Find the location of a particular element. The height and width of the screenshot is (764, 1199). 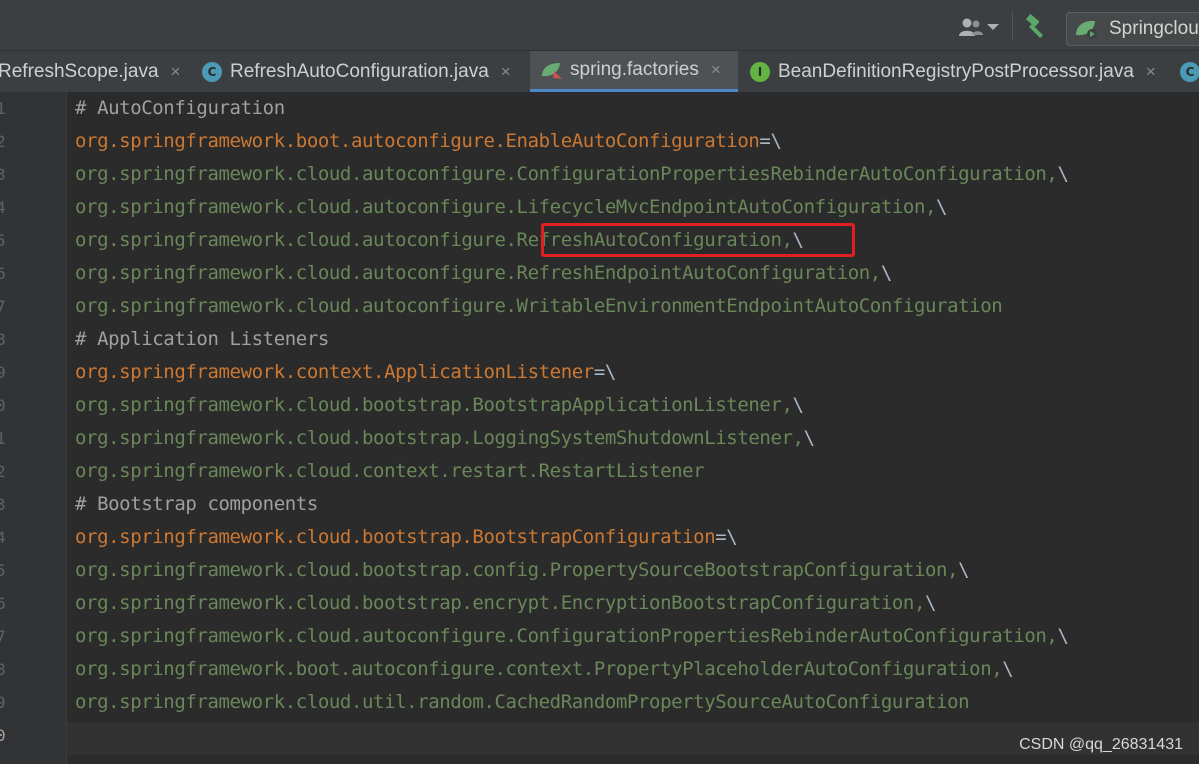

build-button is located at coordinates (1037, 27).